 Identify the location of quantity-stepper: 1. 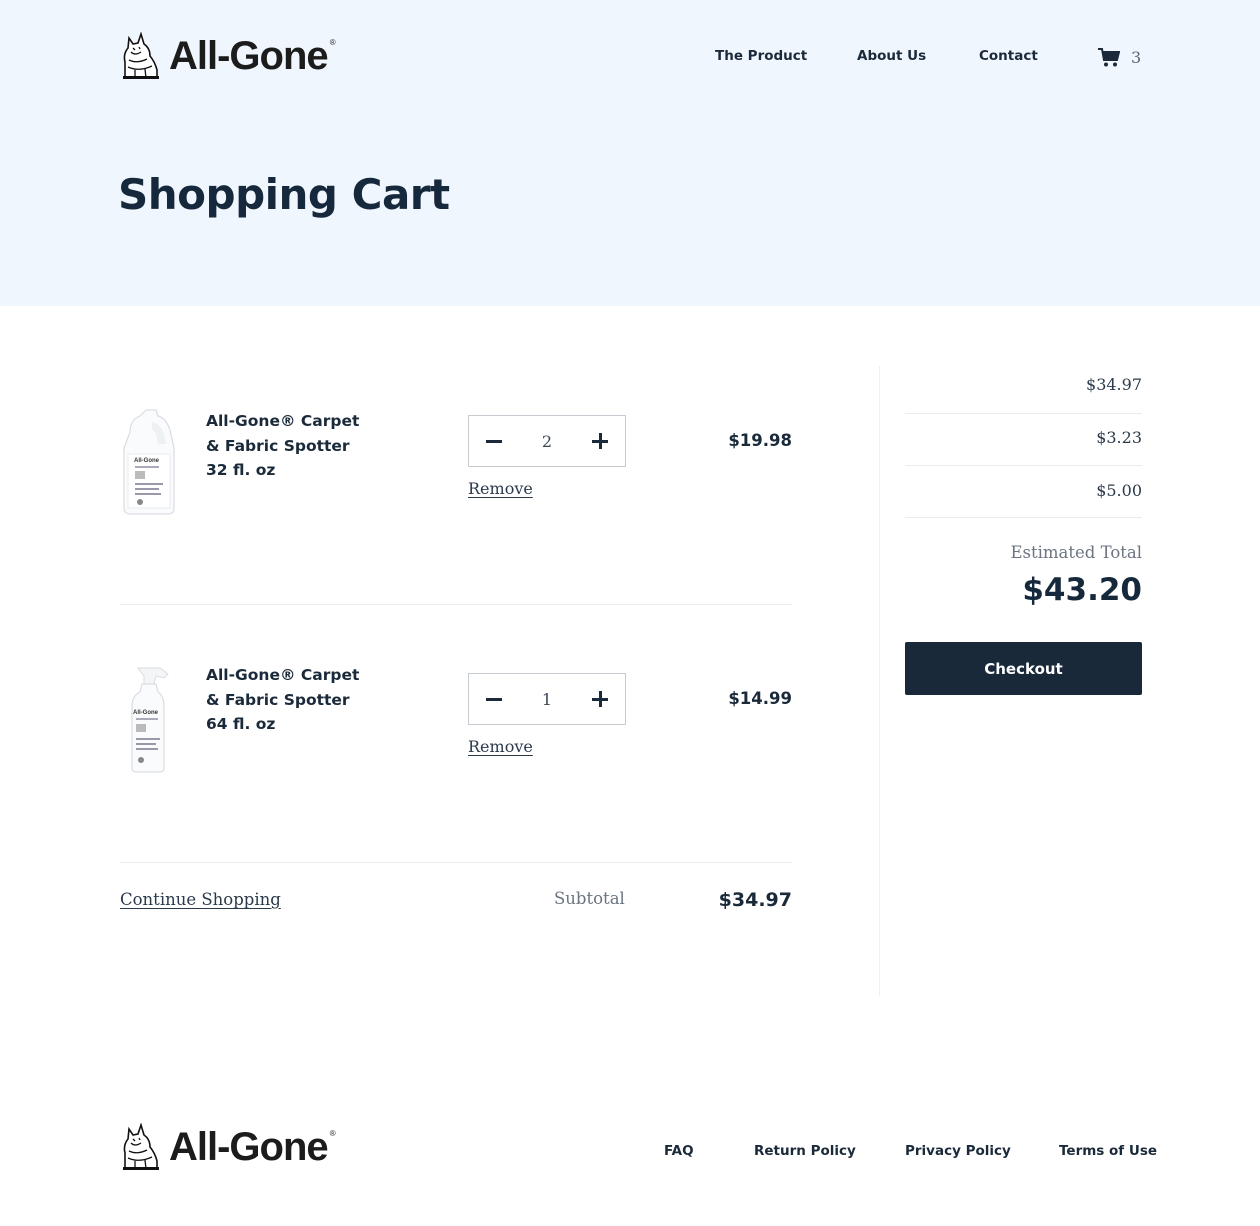
(547, 699).